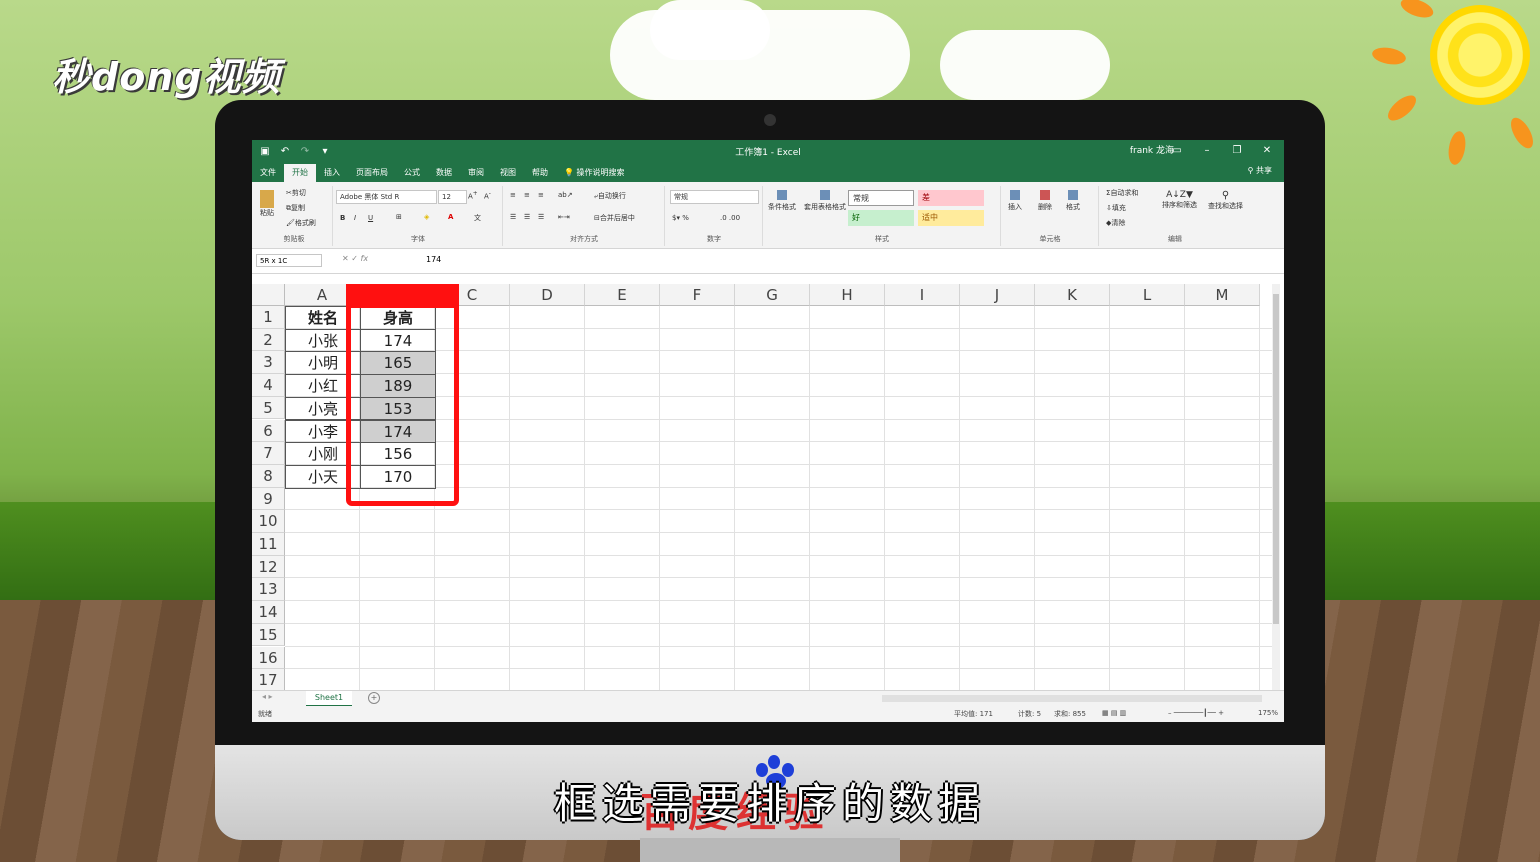 The height and width of the screenshot is (862, 1540). I want to click on borders-icon: ⊞, so click(399, 217).